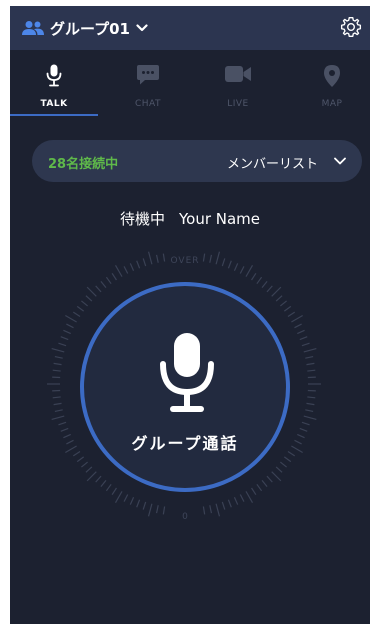 The image size is (370, 630). Describe the element at coordinates (148, 75) in the screenshot. I see `chat-bubble-icon` at that location.